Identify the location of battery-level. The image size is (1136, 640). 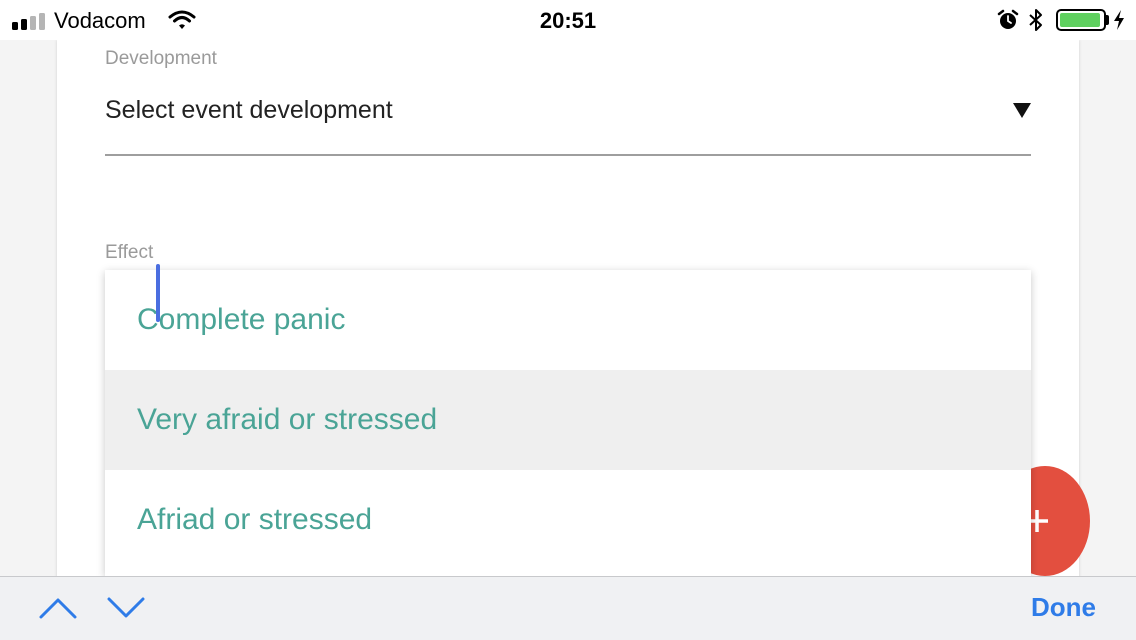
(1080, 20).